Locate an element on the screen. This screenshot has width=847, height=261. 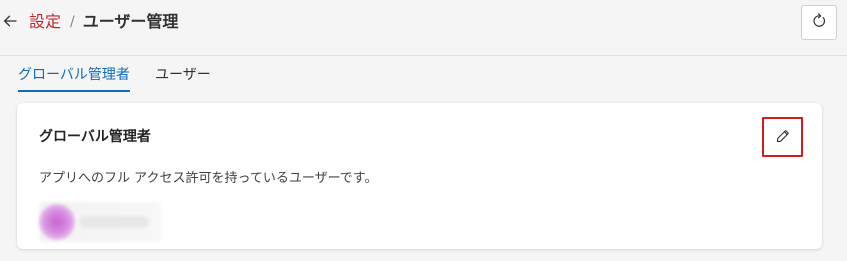
card-description: アプリへのフル アクセス許可を持っているユーザーです。 is located at coordinates (208, 178).